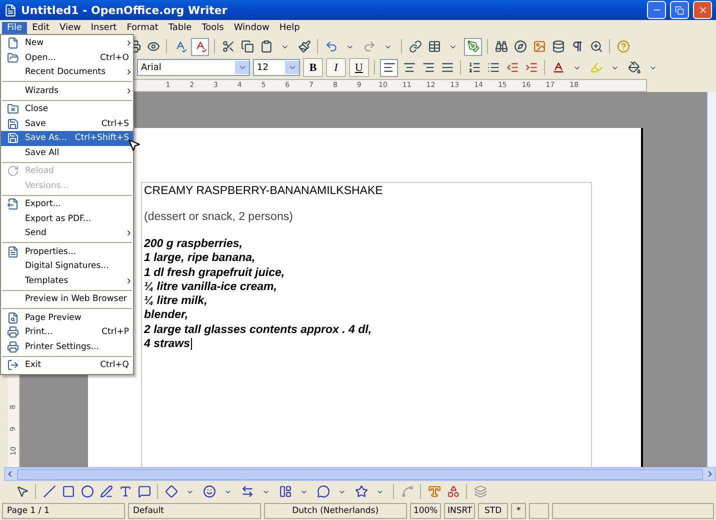 This screenshot has height=520, width=716. Describe the element at coordinates (191, 344) in the screenshot. I see `text-cursor` at that location.